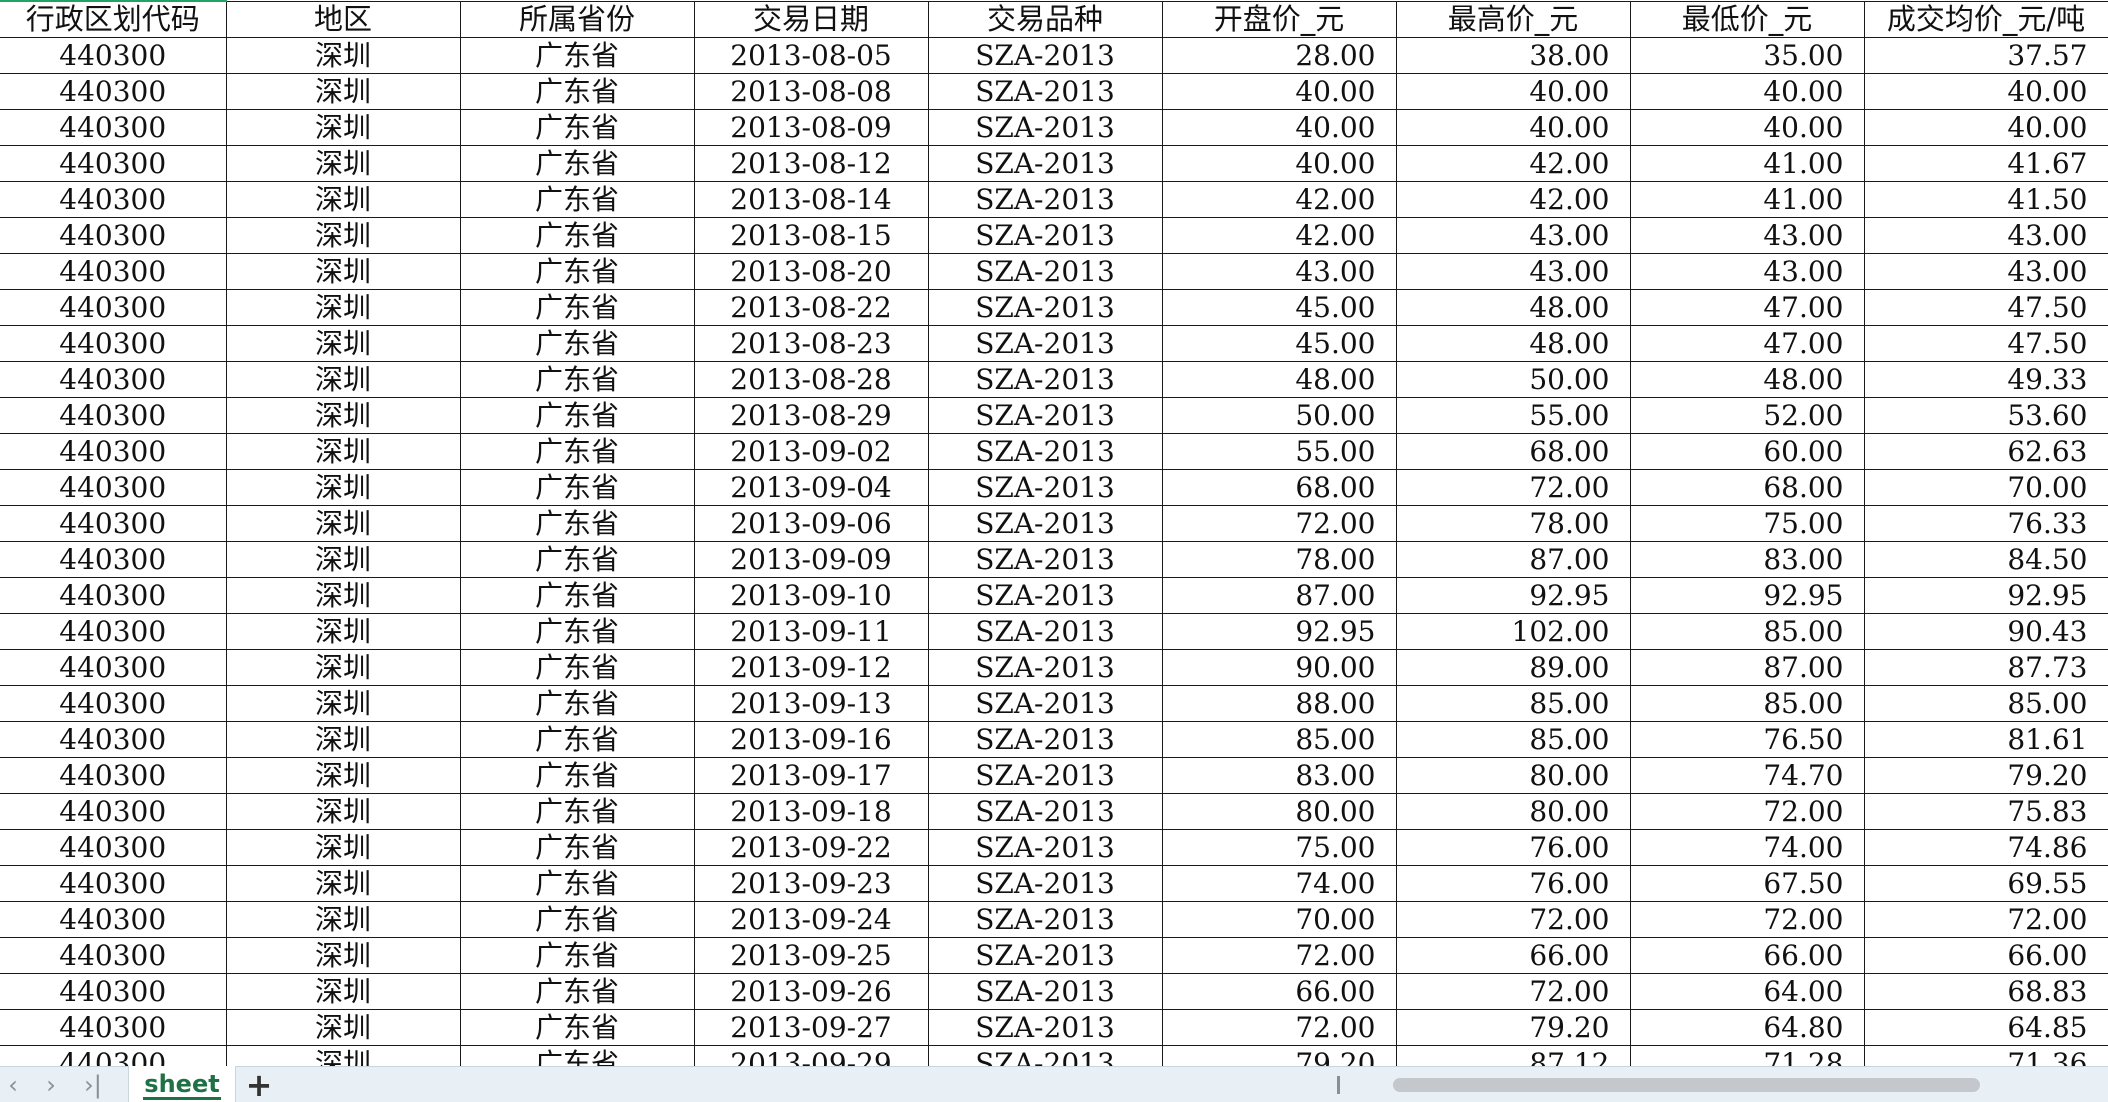 This screenshot has width=2108, height=1102. Describe the element at coordinates (1279, 703) in the screenshot. I see `table-cell: 88.00` at that location.